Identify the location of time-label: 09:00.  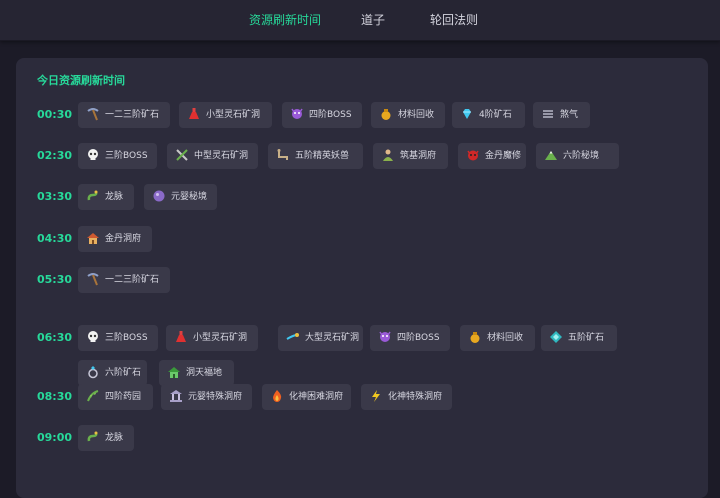
(55, 437).